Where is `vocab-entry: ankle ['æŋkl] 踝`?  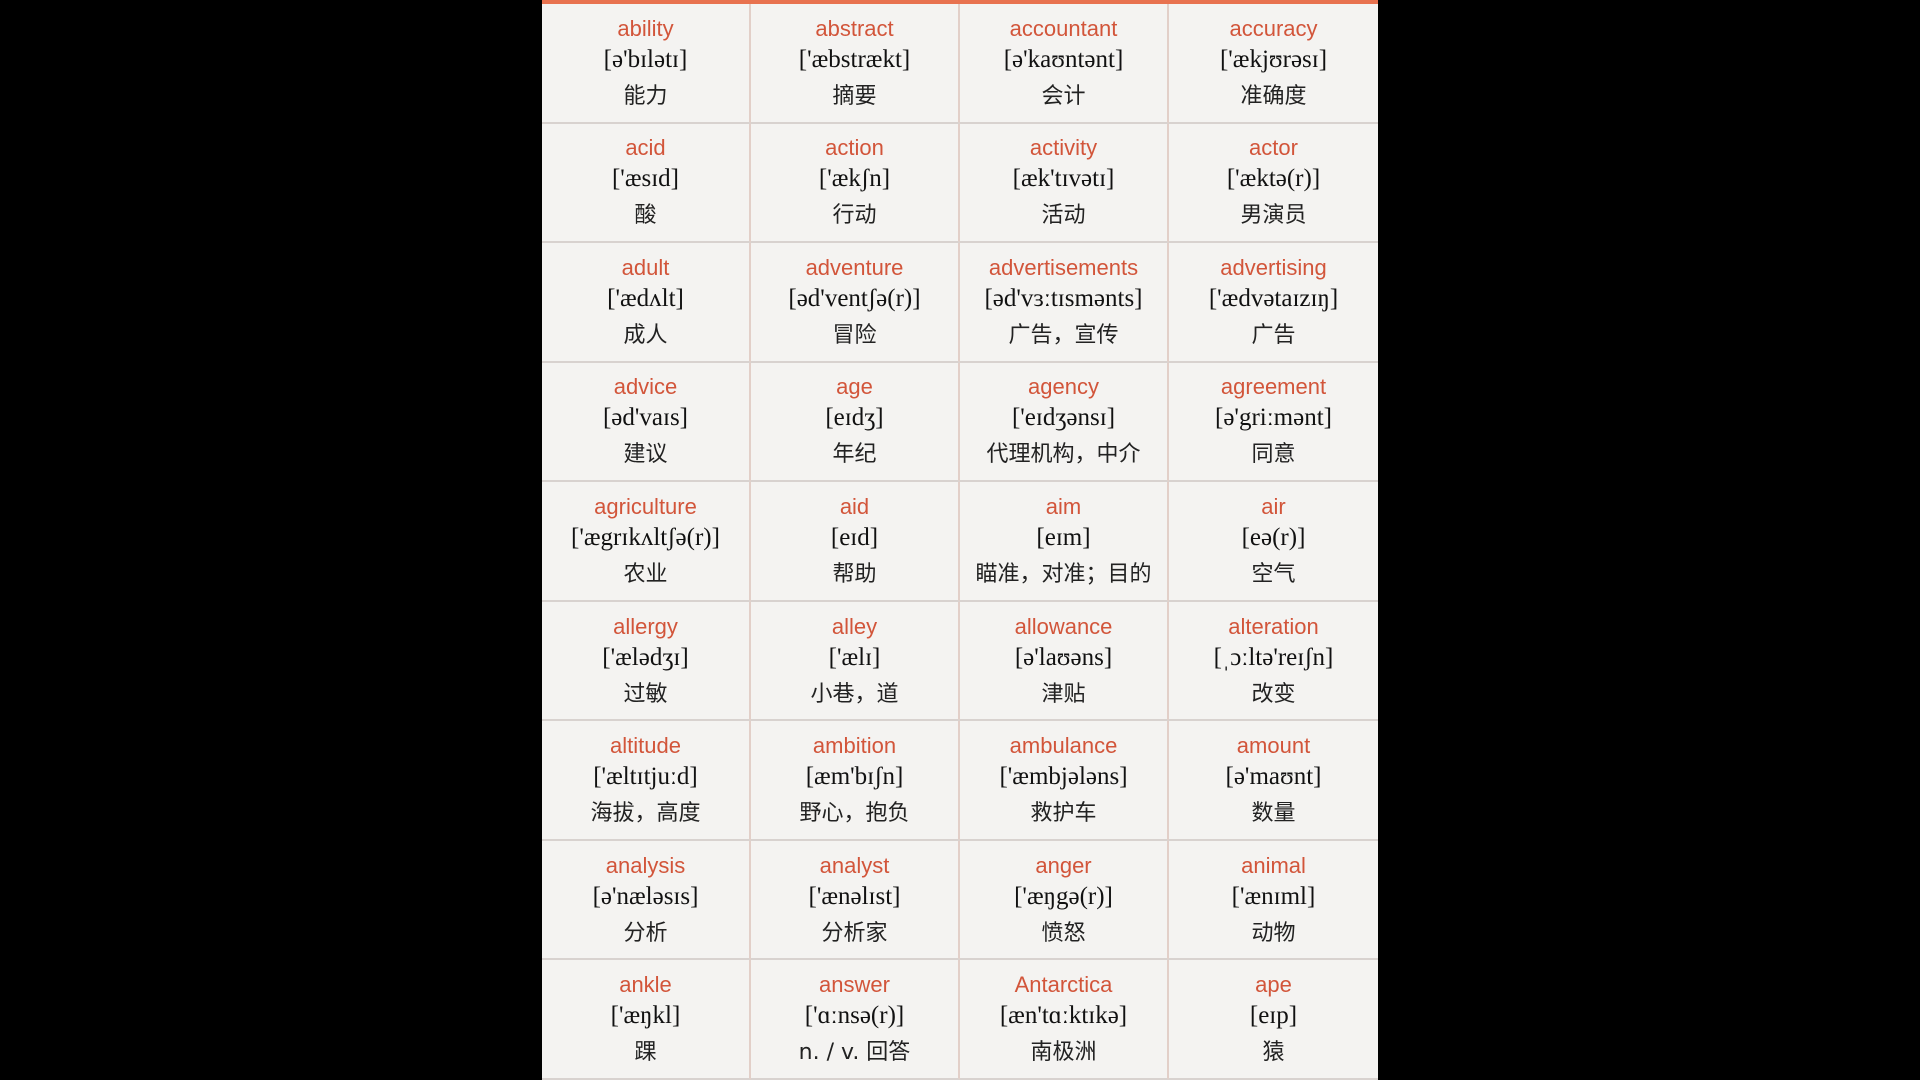
vocab-entry: ankle ['æŋkl] 踝 is located at coordinates (646, 1020).